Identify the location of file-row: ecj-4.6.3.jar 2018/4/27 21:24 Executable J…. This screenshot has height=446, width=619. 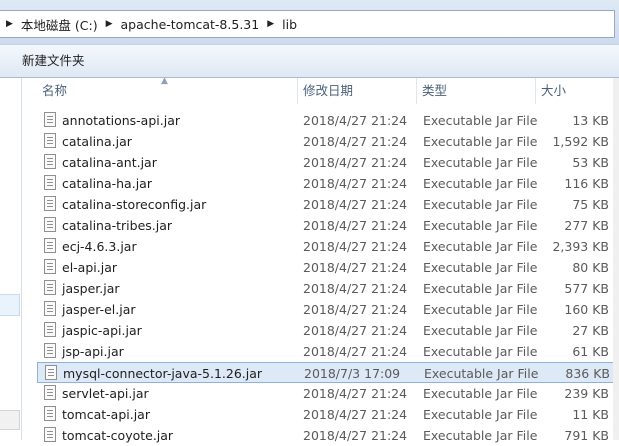
(328, 246).